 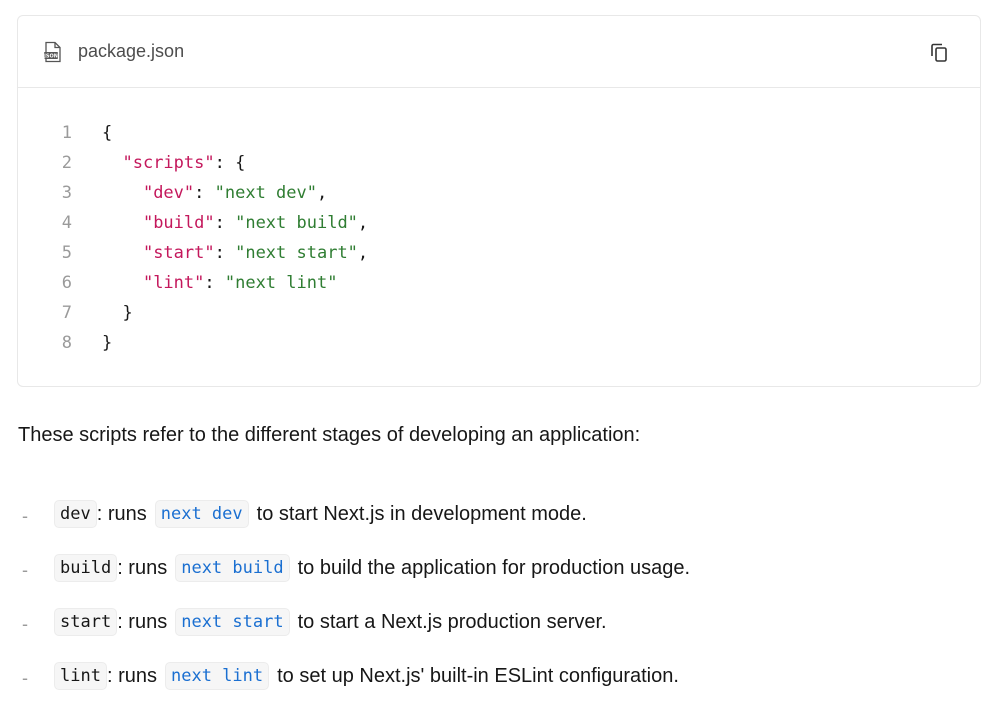 I want to click on code-key: "build", so click(x=178, y=223).